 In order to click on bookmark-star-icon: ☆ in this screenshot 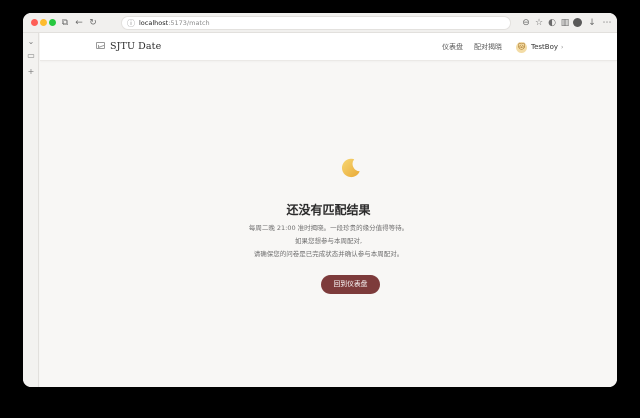, I will do `click(539, 23)`.